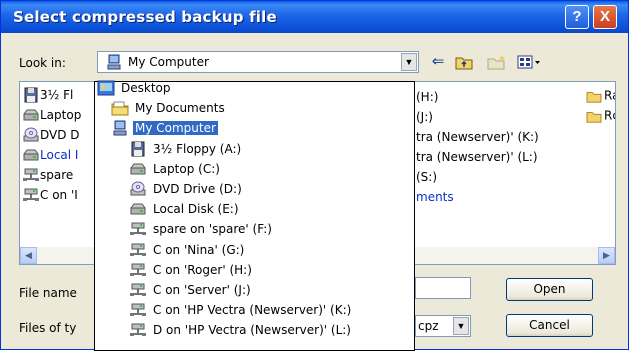  I want to click on dropdown-item-label: spare on 'spare' (F:), so click(212, 229).